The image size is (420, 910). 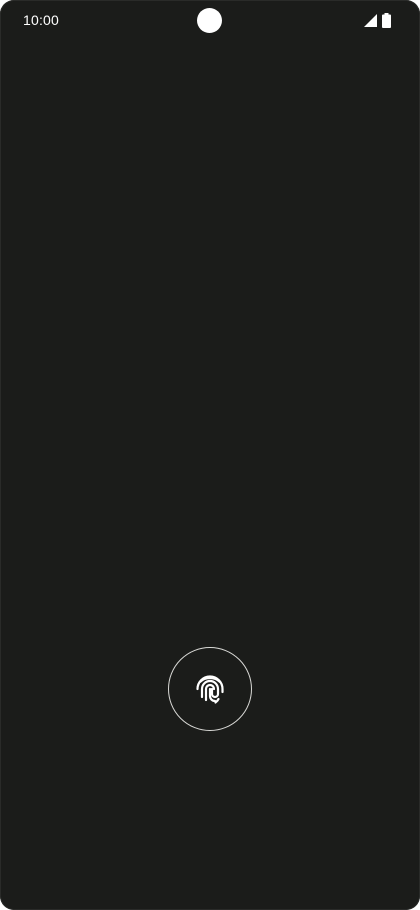 What do you see at coordinates (41, 20) in the screenshot?
I see `status-time: 10:00` at bounding box center [41, 20].